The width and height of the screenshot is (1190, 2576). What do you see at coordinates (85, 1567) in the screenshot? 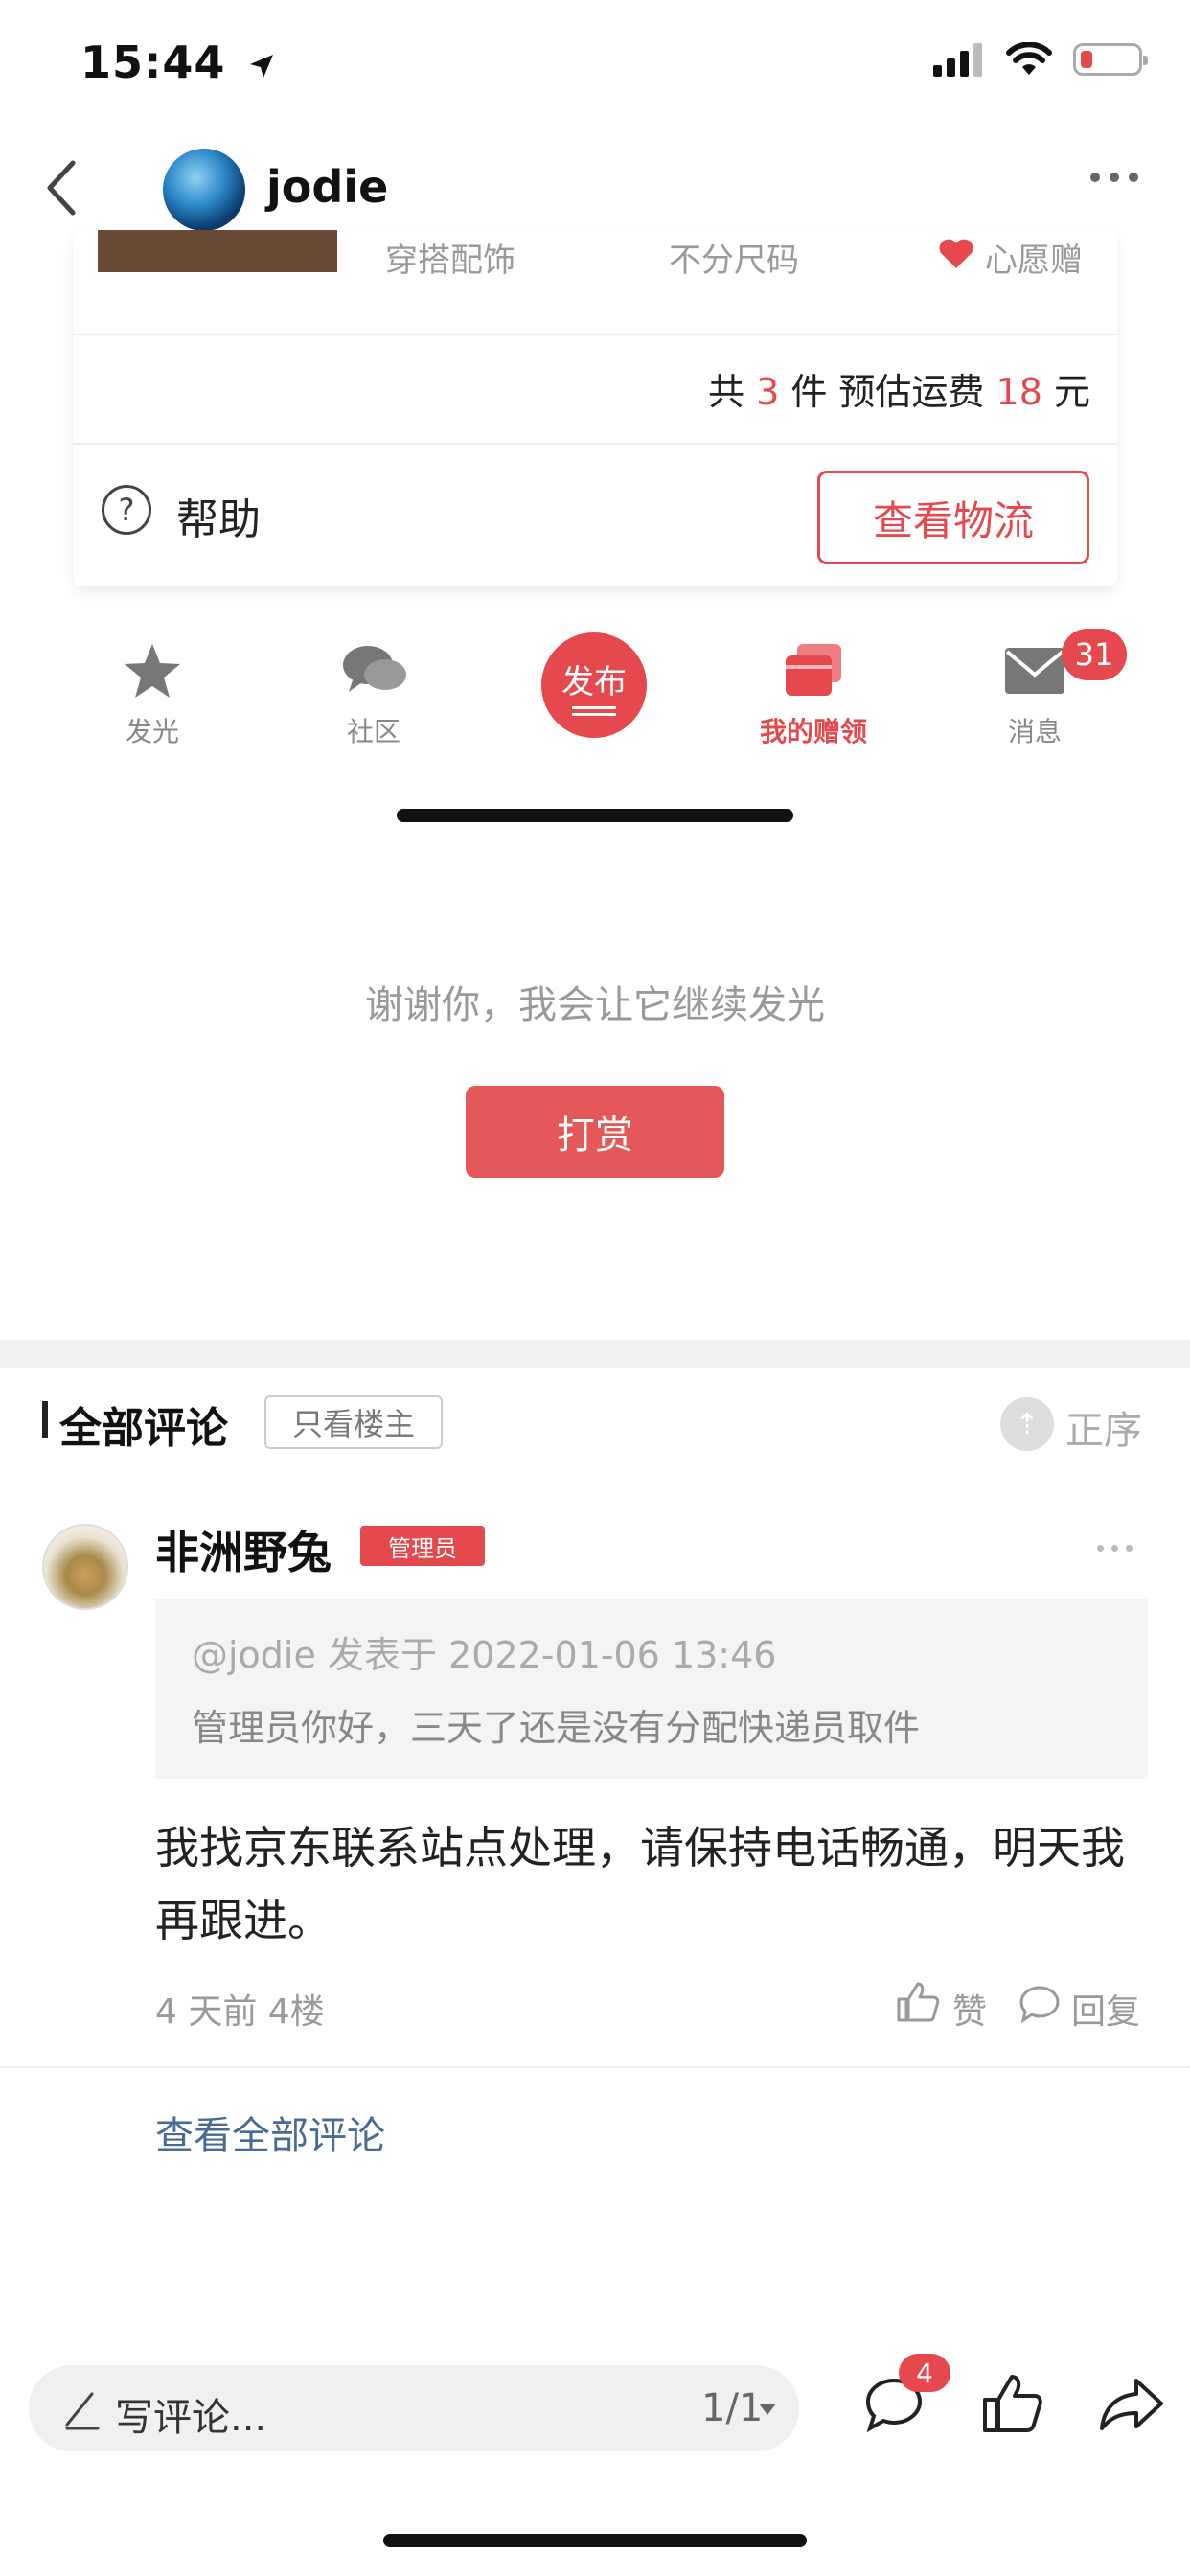
I see `comment-avatar` at bounding box center [85, 1567].